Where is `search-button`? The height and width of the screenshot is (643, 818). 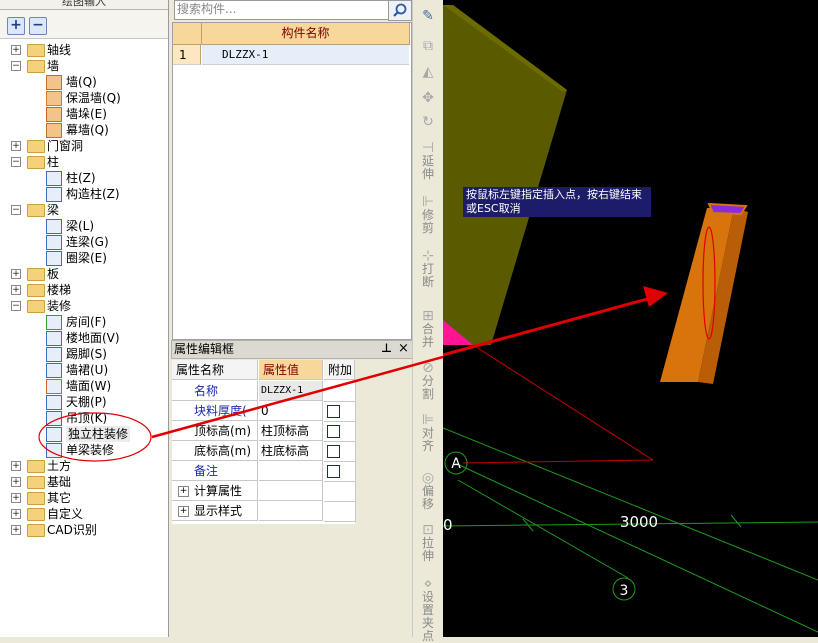 search-button is located at coordinates (400, 10).